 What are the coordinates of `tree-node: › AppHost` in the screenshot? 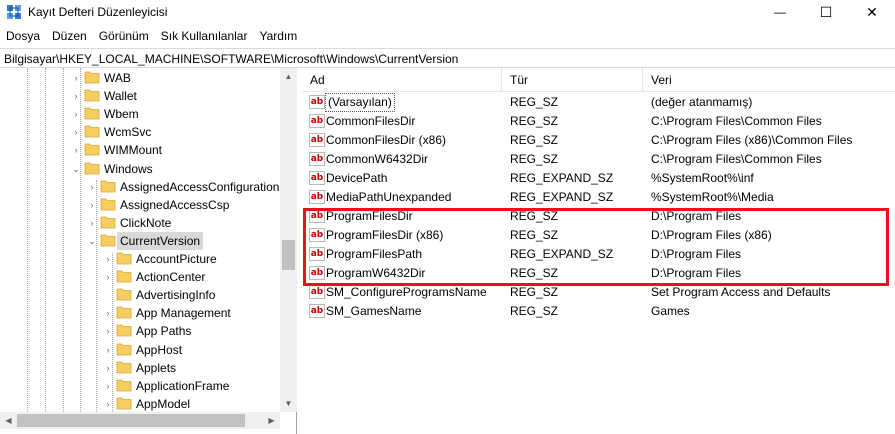 It's located at (140, 350).